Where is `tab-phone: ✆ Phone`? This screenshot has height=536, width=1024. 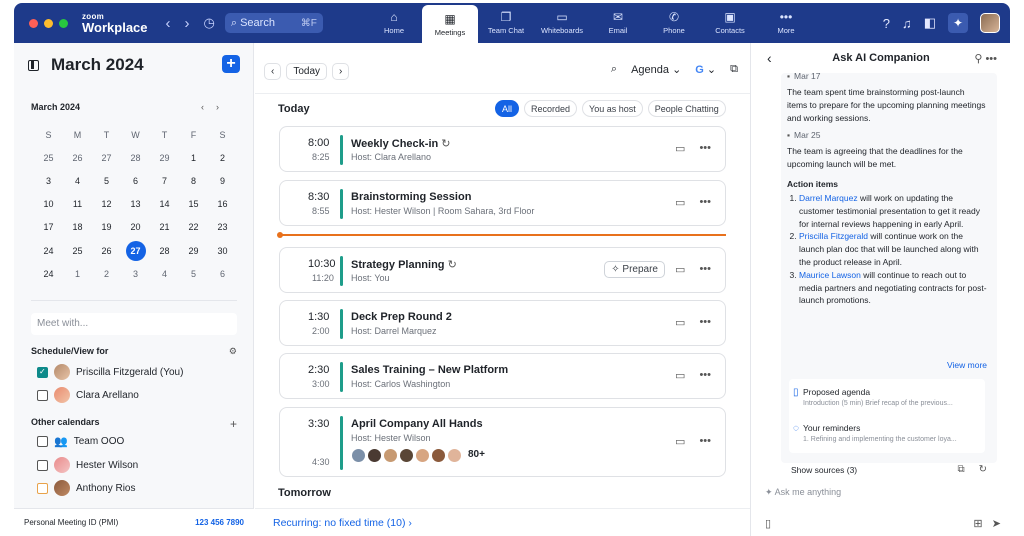 tab-phone: ✆ Phone is located at coordinates (674, 23).